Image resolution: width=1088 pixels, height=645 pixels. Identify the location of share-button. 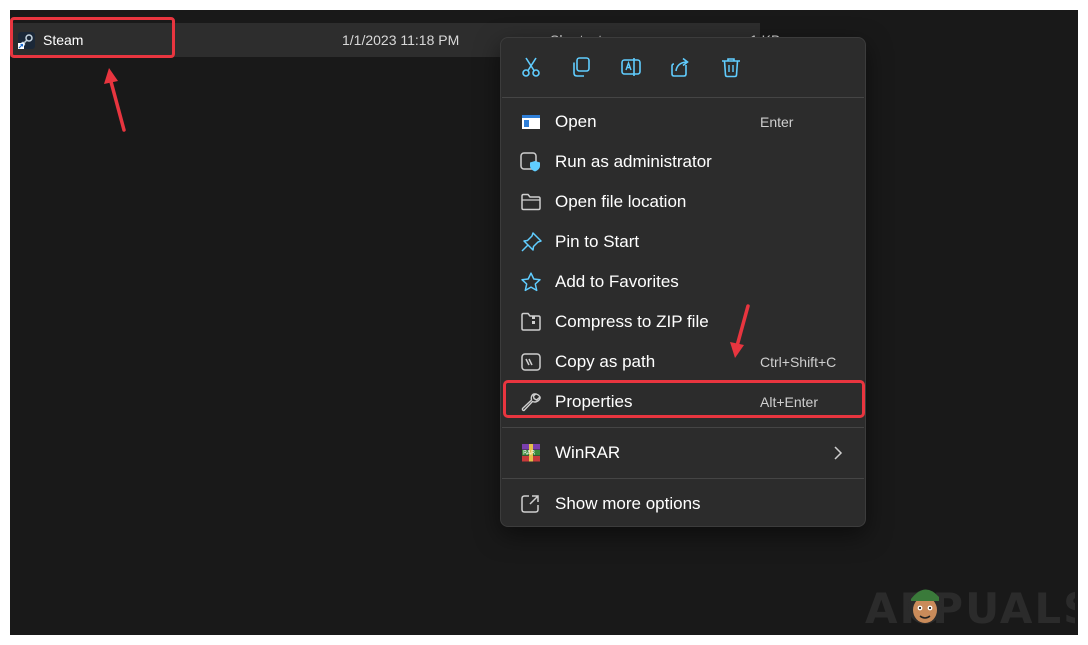
(681, 67).